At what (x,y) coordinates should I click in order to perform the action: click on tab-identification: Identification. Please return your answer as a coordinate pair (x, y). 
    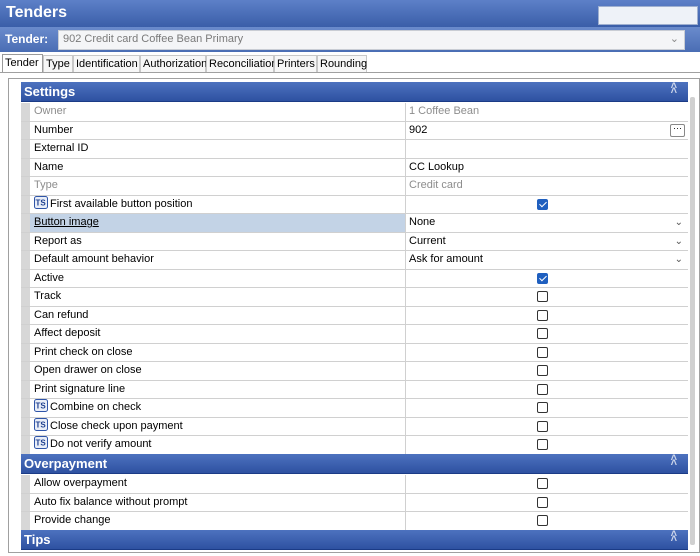
    Looking at the image, I should click on (106, 63).